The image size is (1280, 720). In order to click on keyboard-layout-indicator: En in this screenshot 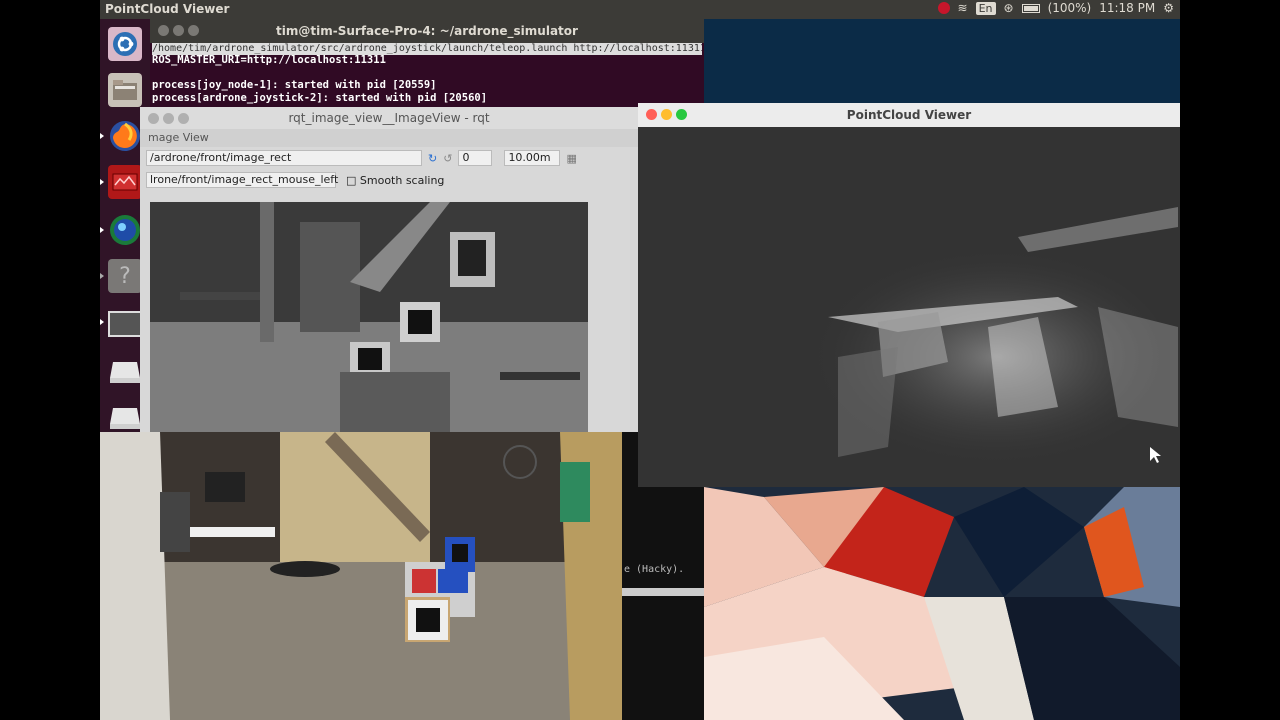, I will do `click(985, 8)`.